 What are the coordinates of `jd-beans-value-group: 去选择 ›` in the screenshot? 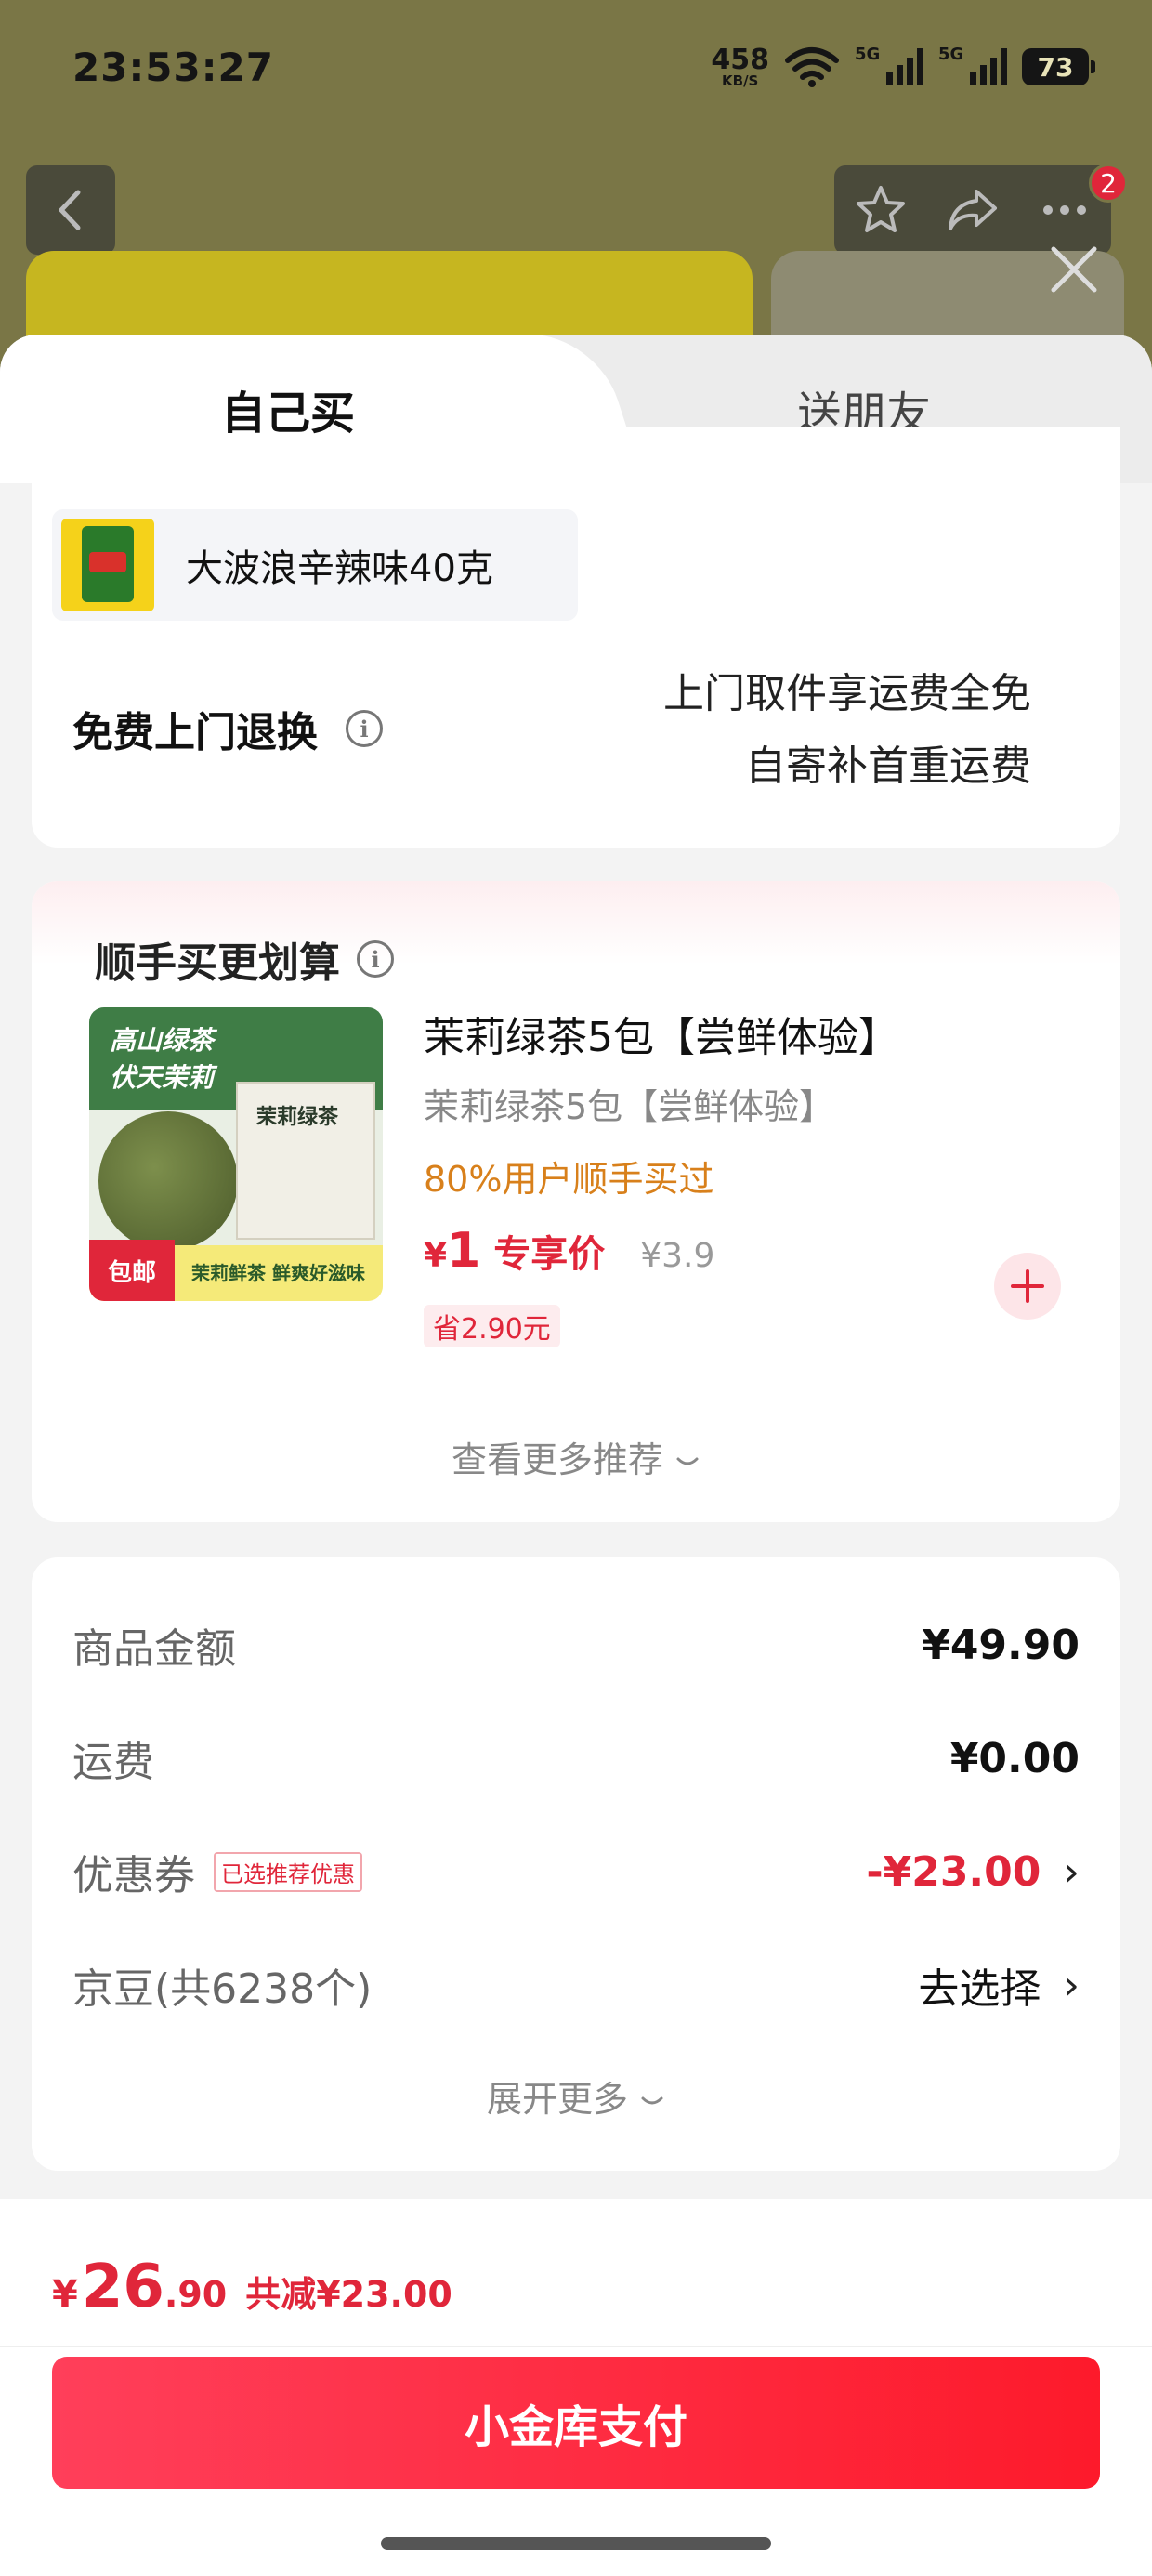 It's located at (999, 1985).